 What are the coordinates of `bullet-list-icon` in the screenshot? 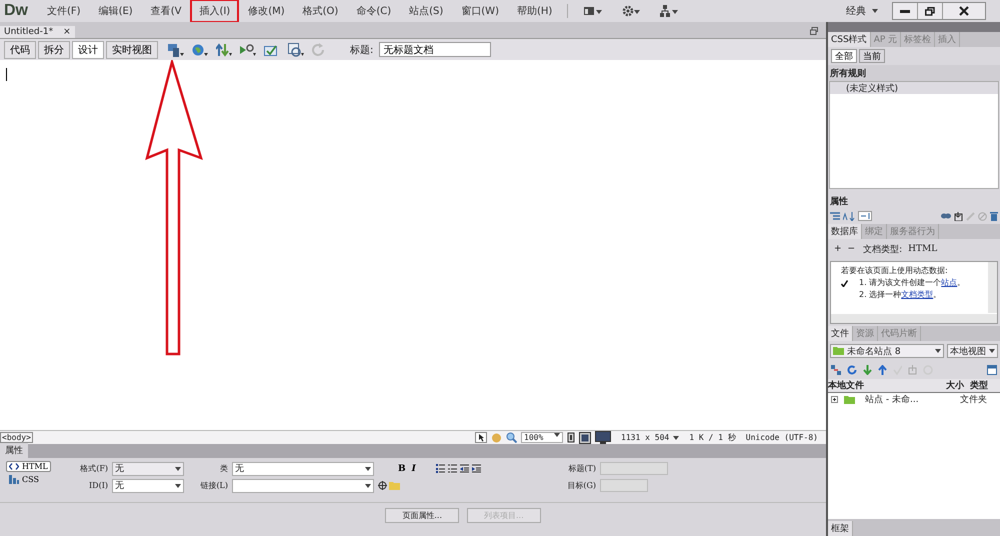 It's located at (440, 468).